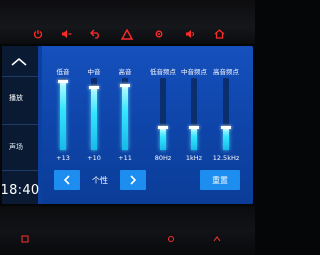  I want to click on band-label: 高音, so click(125, 72).